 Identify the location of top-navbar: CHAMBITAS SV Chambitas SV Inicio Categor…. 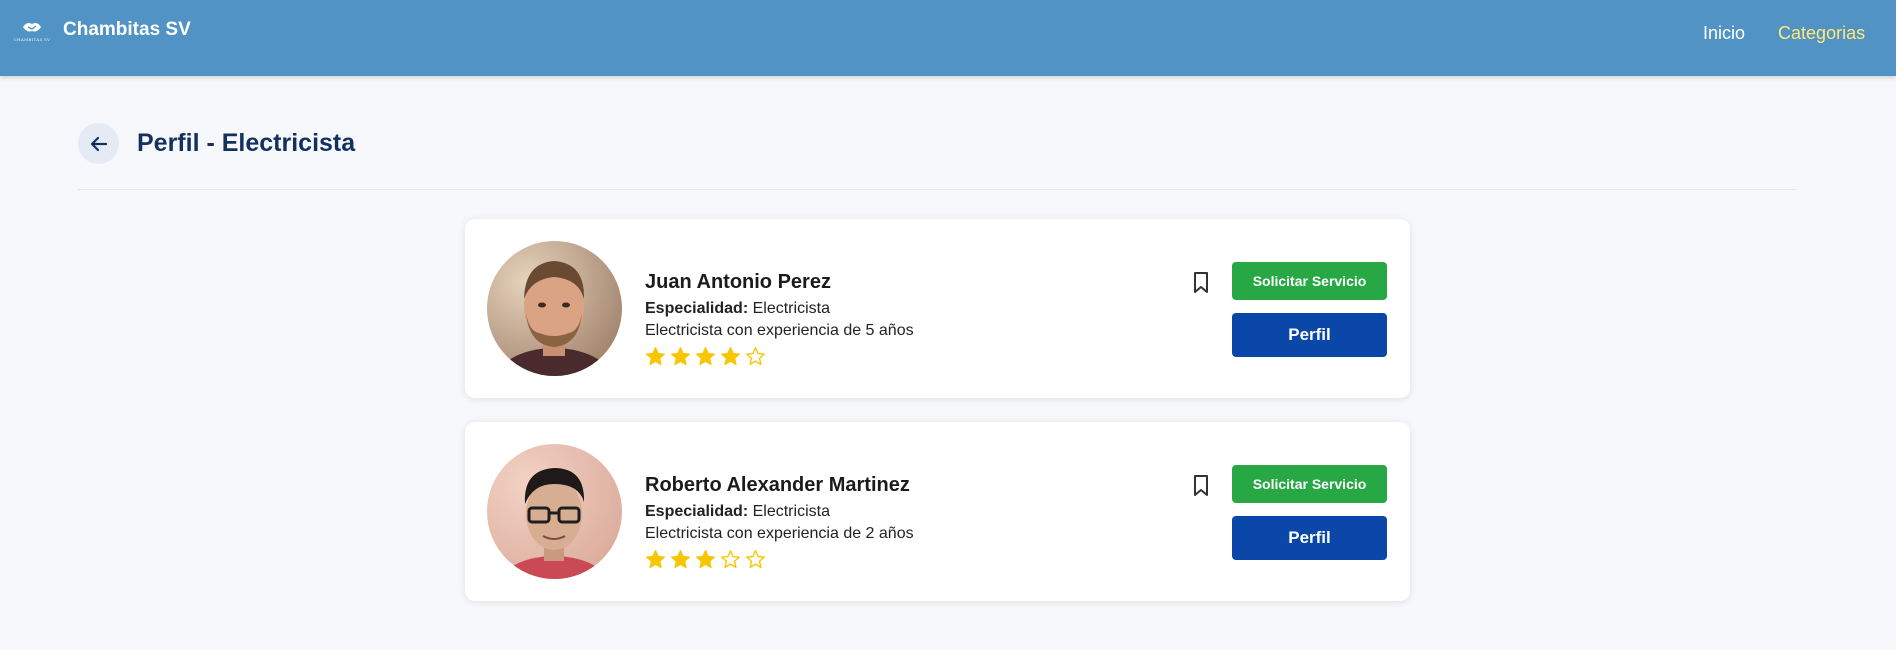
(948, 38).